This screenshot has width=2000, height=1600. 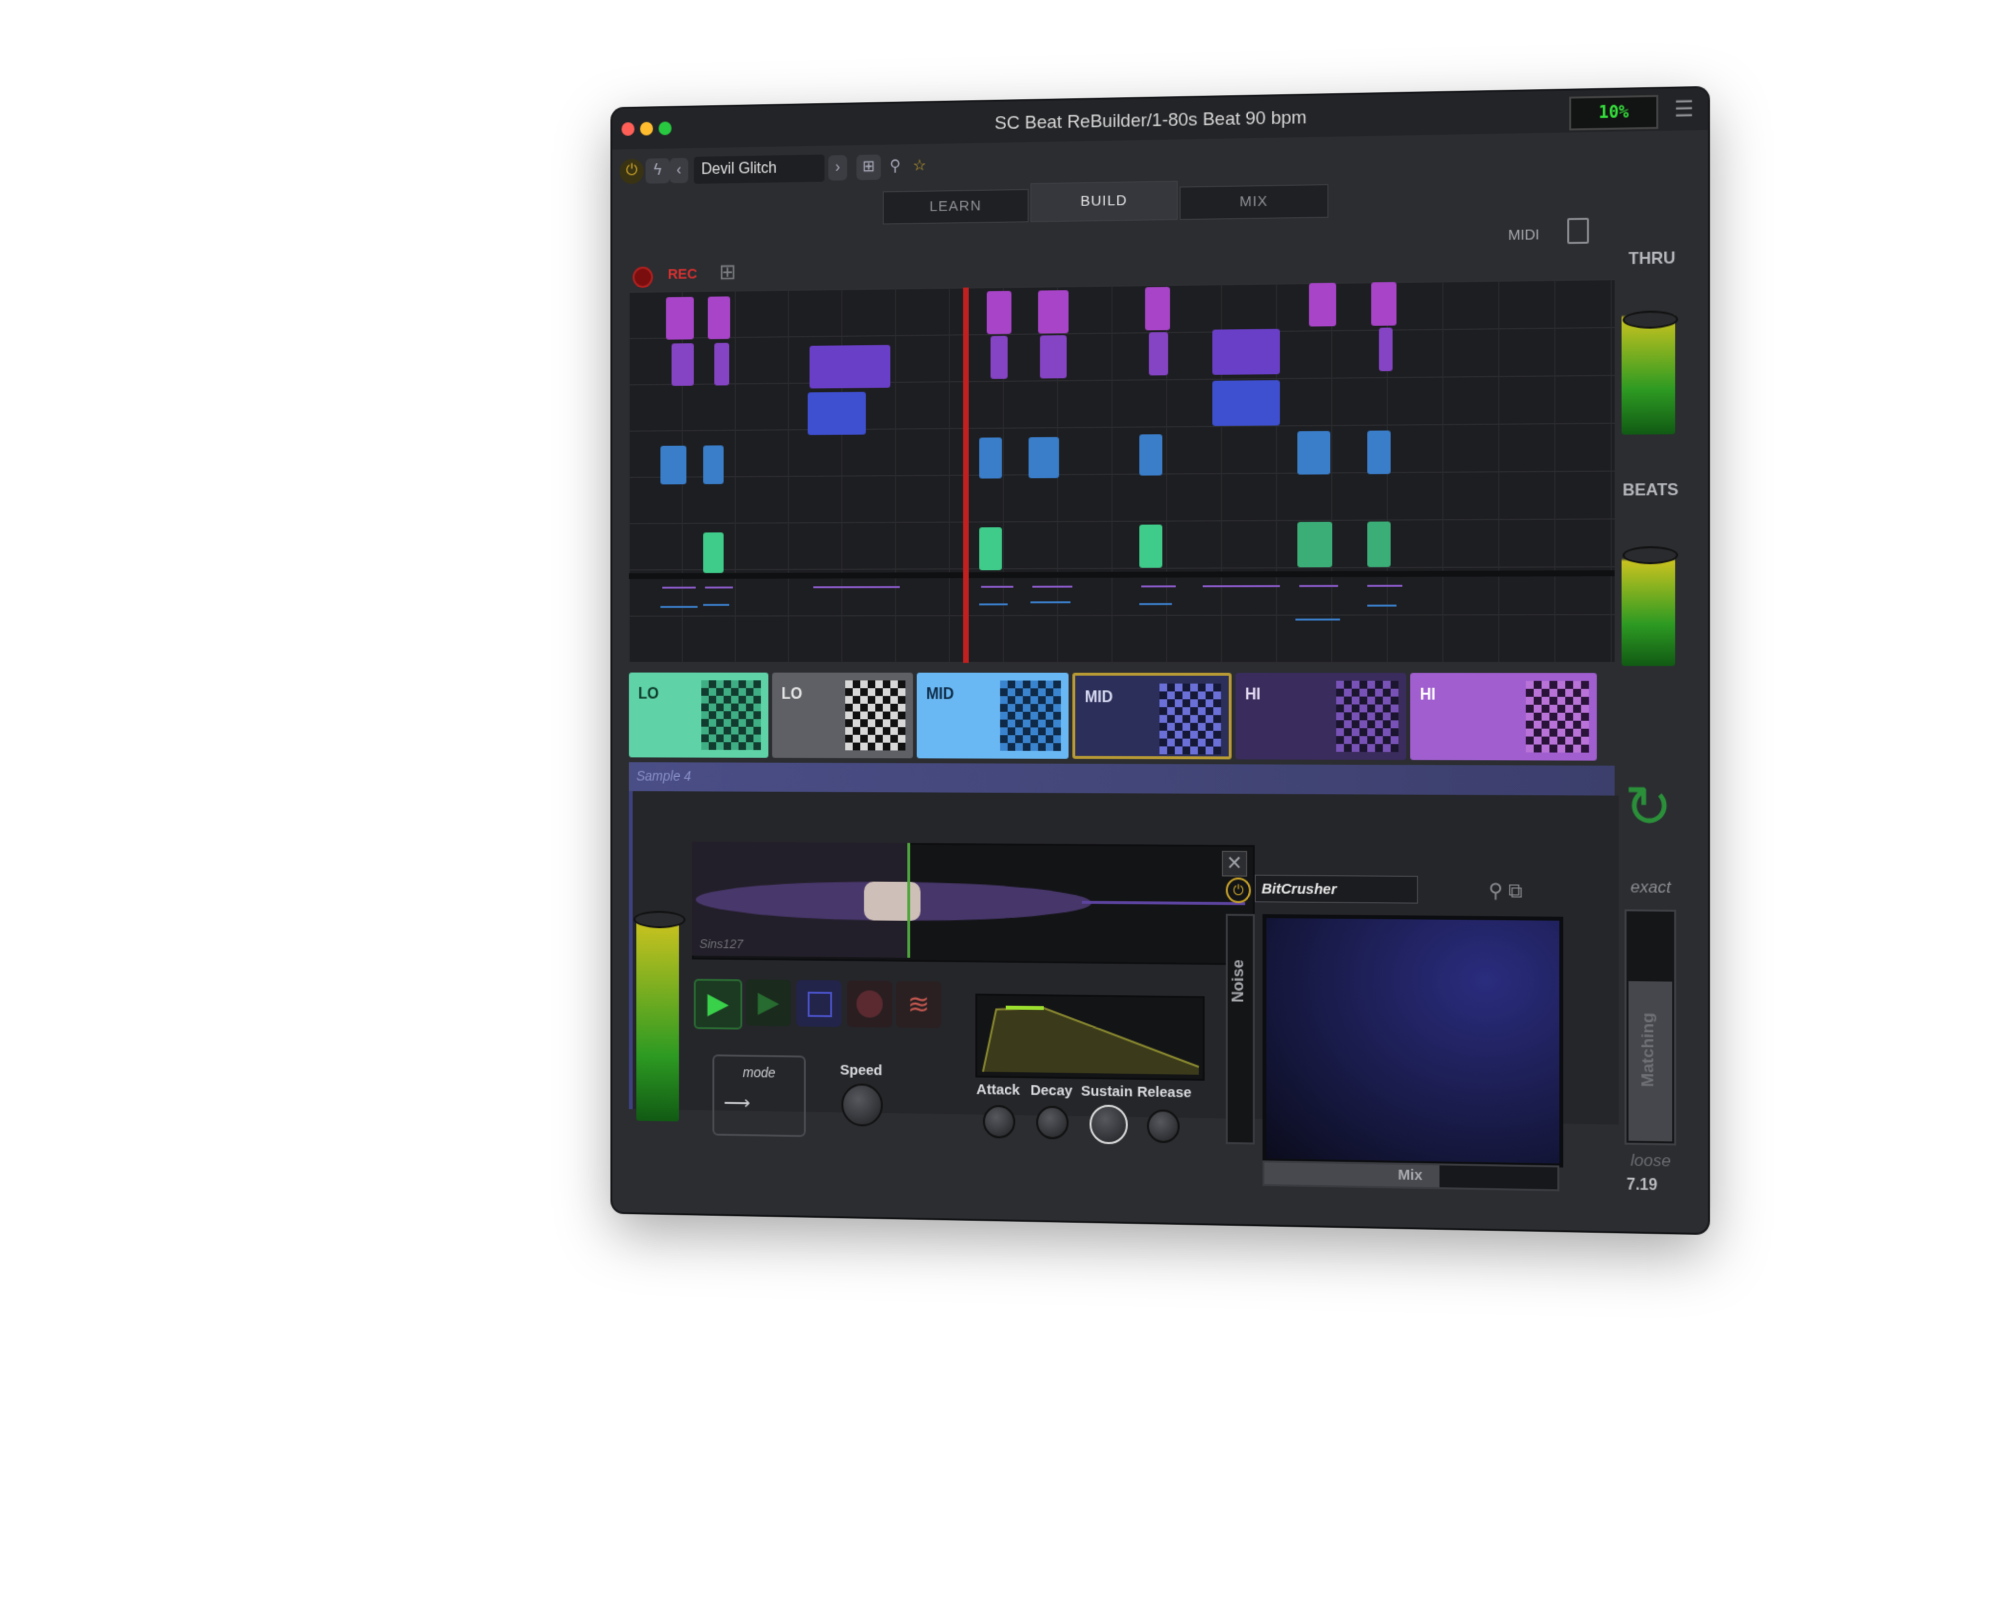 I want to click on close-icon: ✕, so click(x=1234, y=863).